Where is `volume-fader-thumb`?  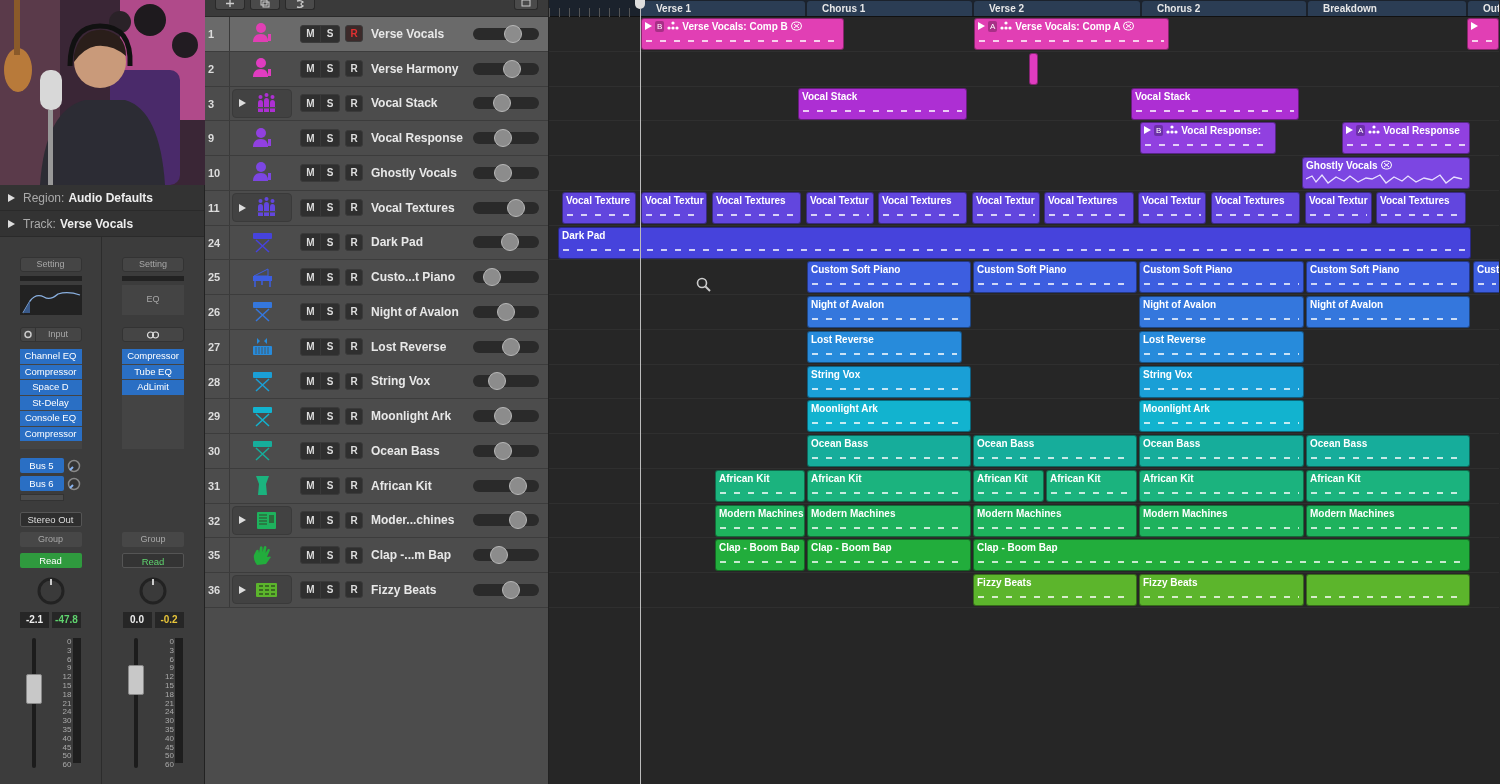
volume-fader-thumb is located at coordinates (33, 689).